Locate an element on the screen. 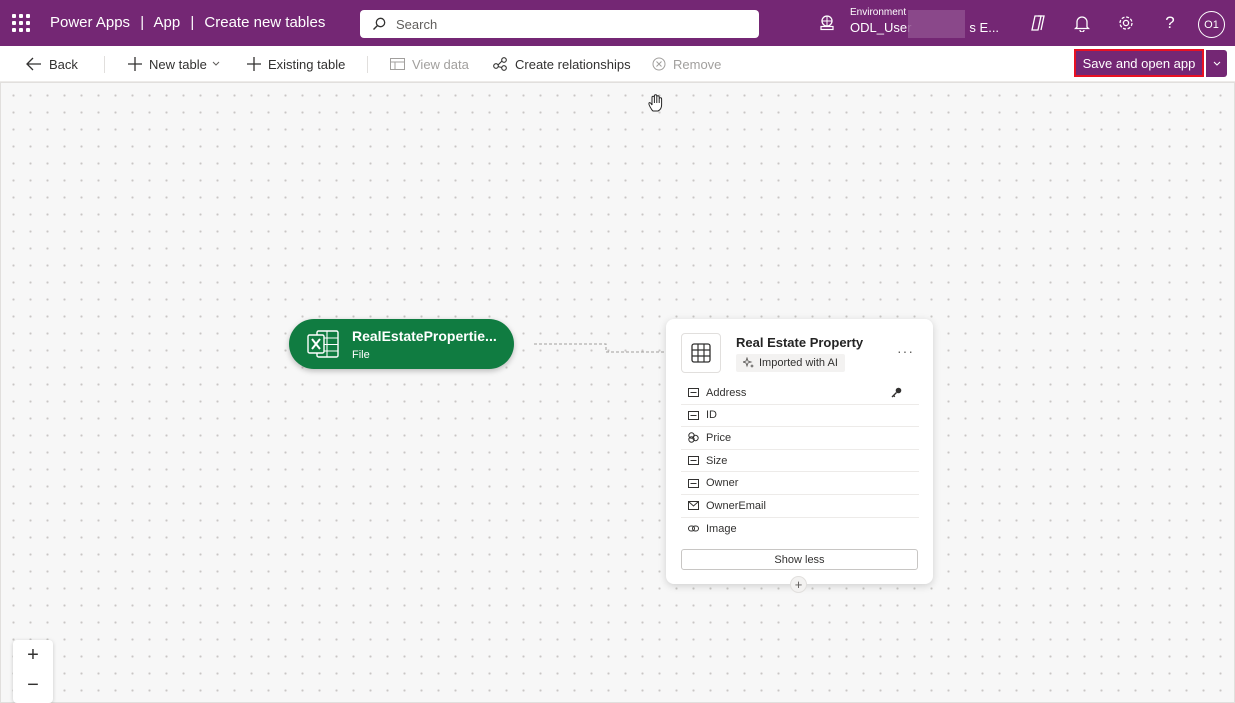 This screenshot has width=1235, height=703. column-name: Owner is located at coordinates (722, 483).